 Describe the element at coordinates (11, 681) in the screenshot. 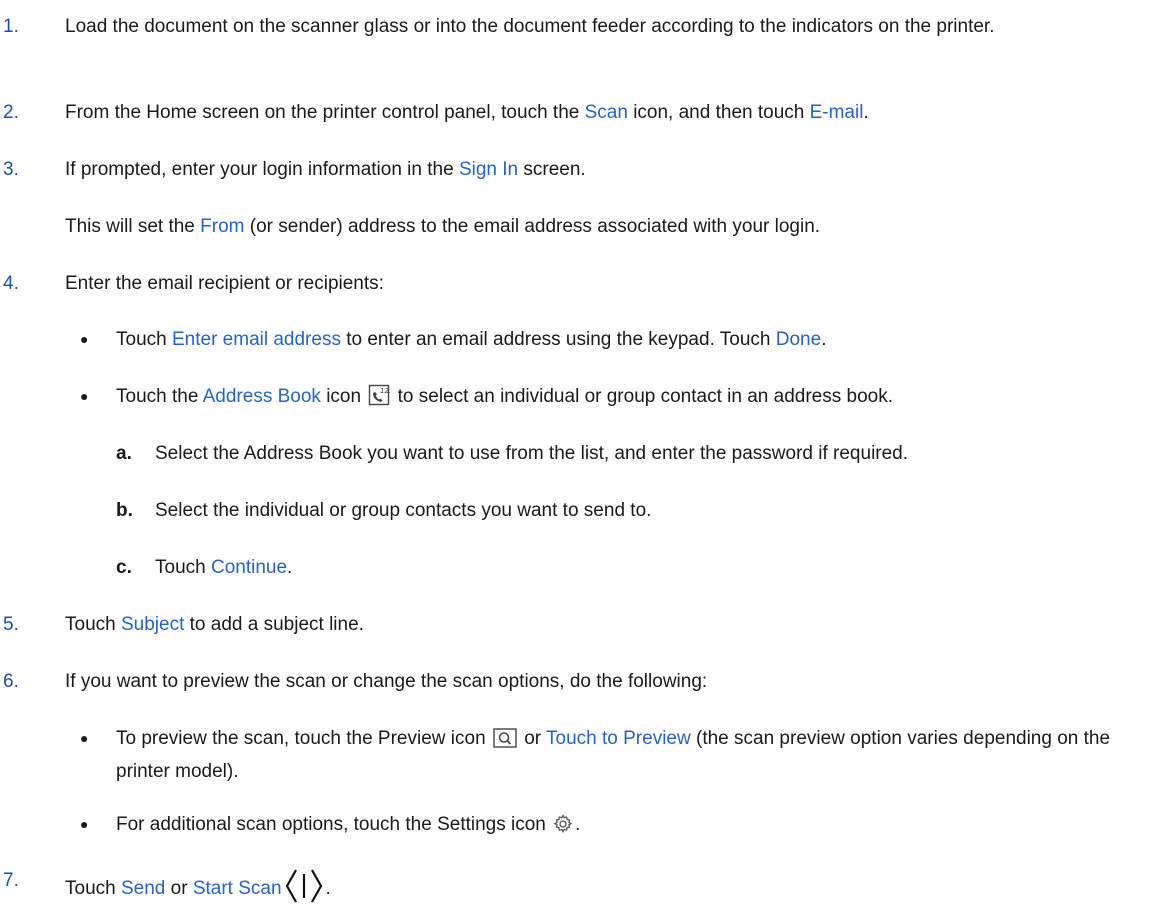

I see `step-number: 6.` at that location.